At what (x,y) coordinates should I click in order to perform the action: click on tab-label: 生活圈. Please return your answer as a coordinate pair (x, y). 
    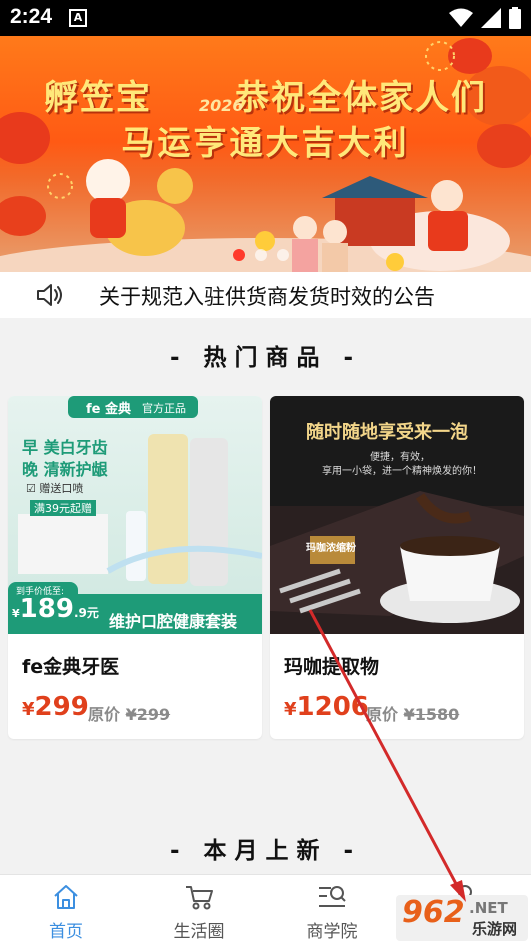
    Looking at the image, I should click on (199, 932).